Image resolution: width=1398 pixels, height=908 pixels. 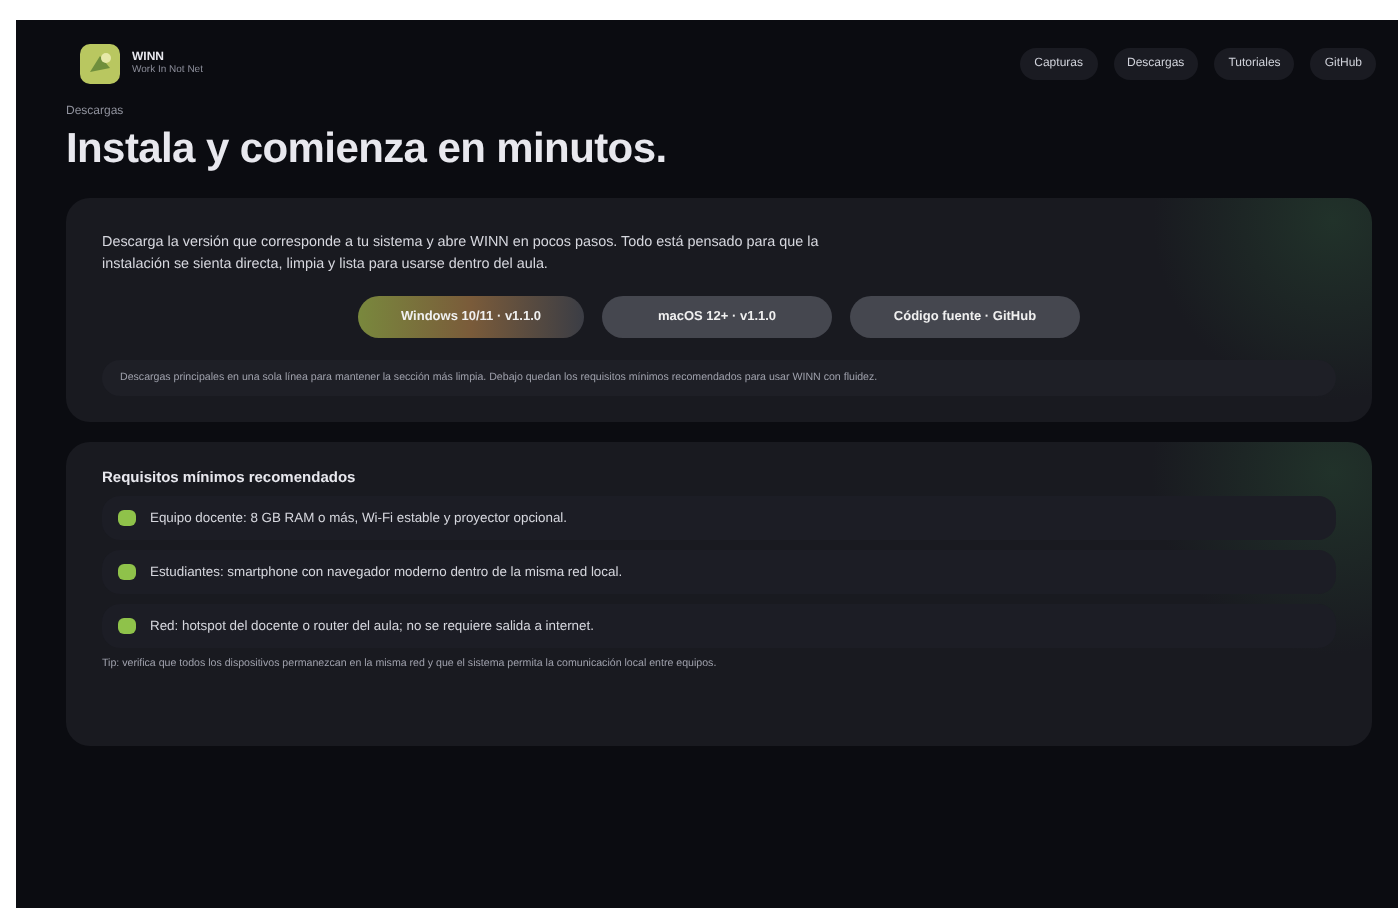 I want to click on app-logo-icon, so click(x=100, y=64).